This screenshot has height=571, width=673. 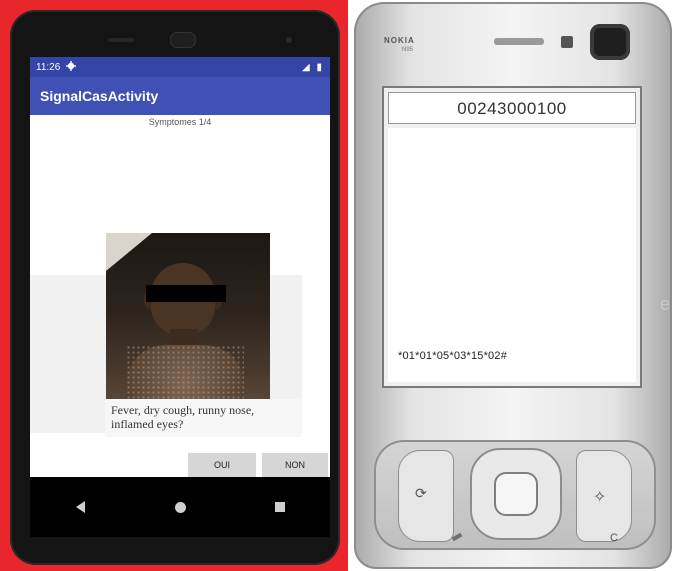 What do you see at coordinates (295, 465) in the screenshot?
I see `no-button: NON` at bounding box center [295, 465].